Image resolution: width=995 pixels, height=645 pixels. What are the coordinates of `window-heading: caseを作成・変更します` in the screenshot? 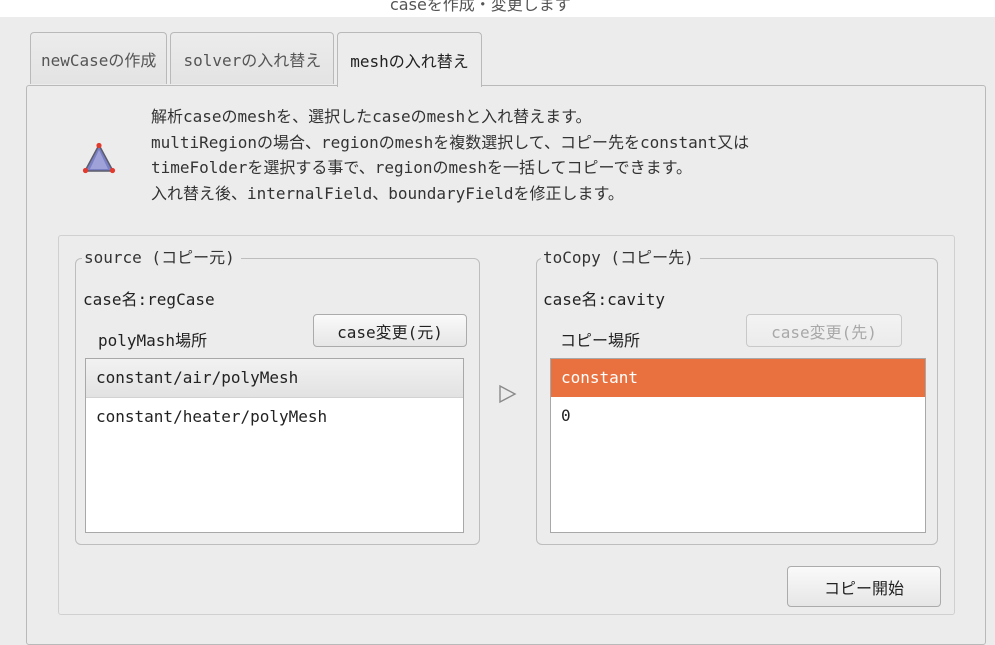 It's located at (480, 7).